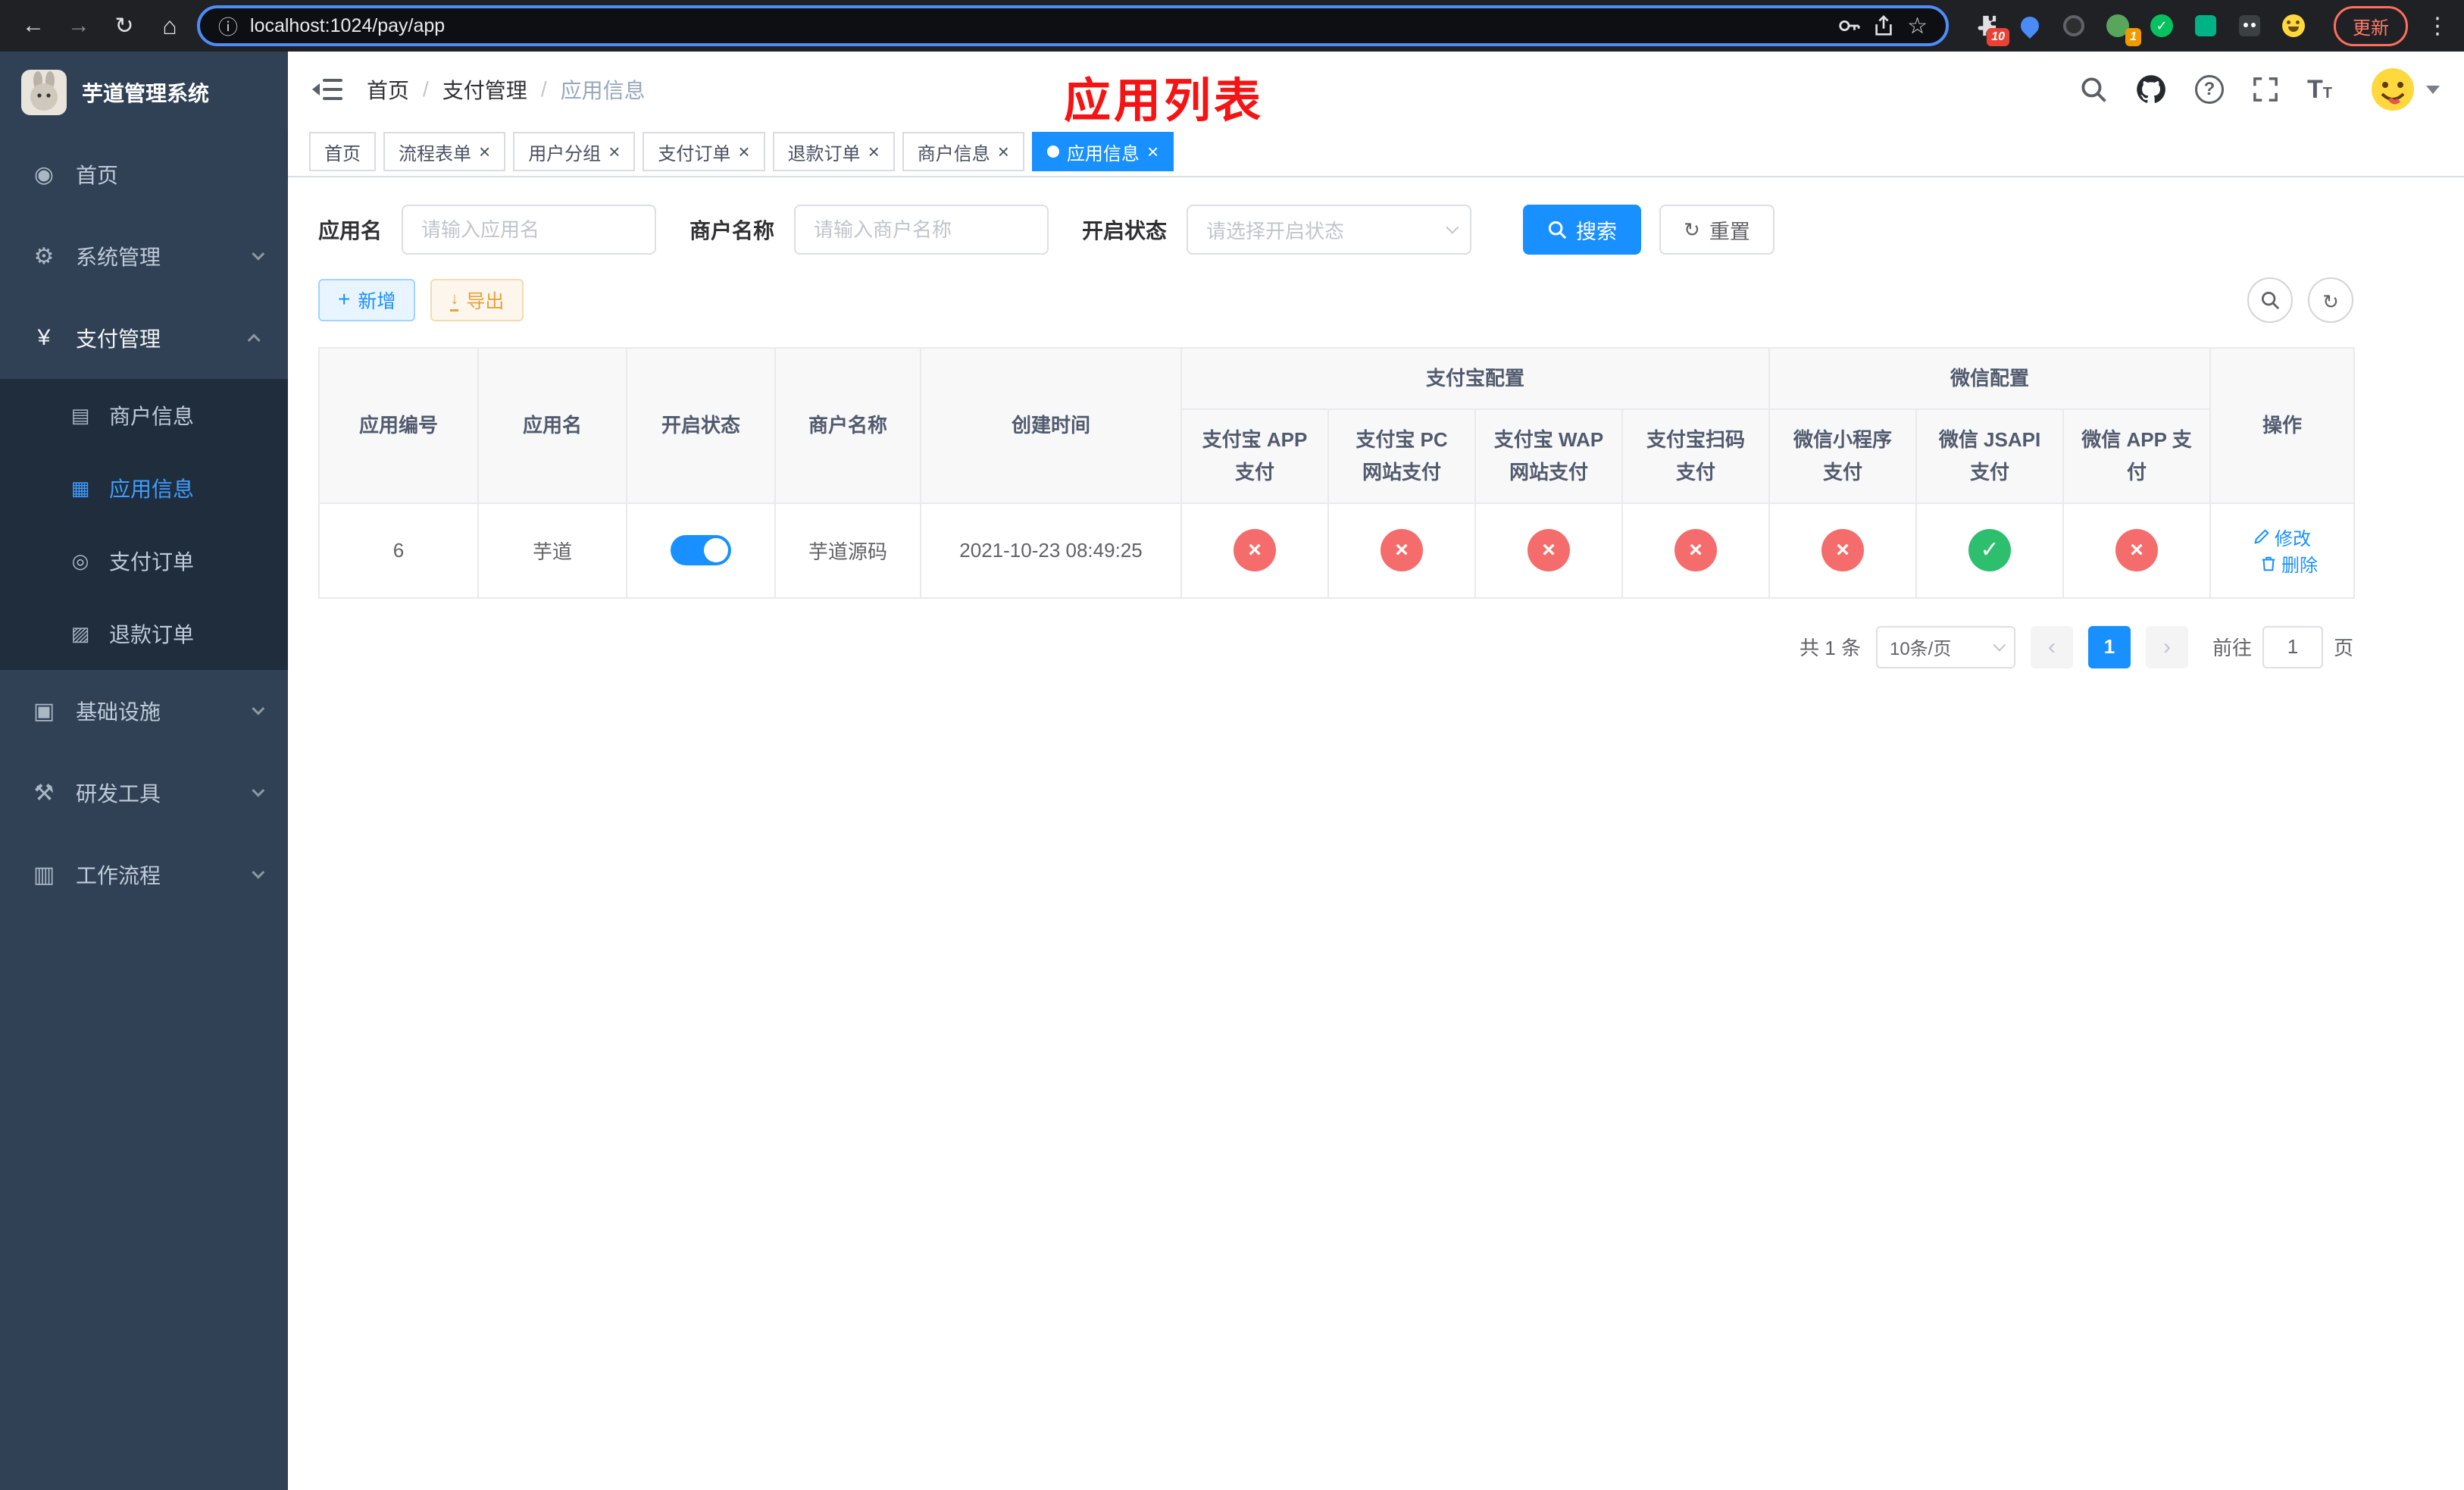  I want to click on help-icon, so click(2209, 89).